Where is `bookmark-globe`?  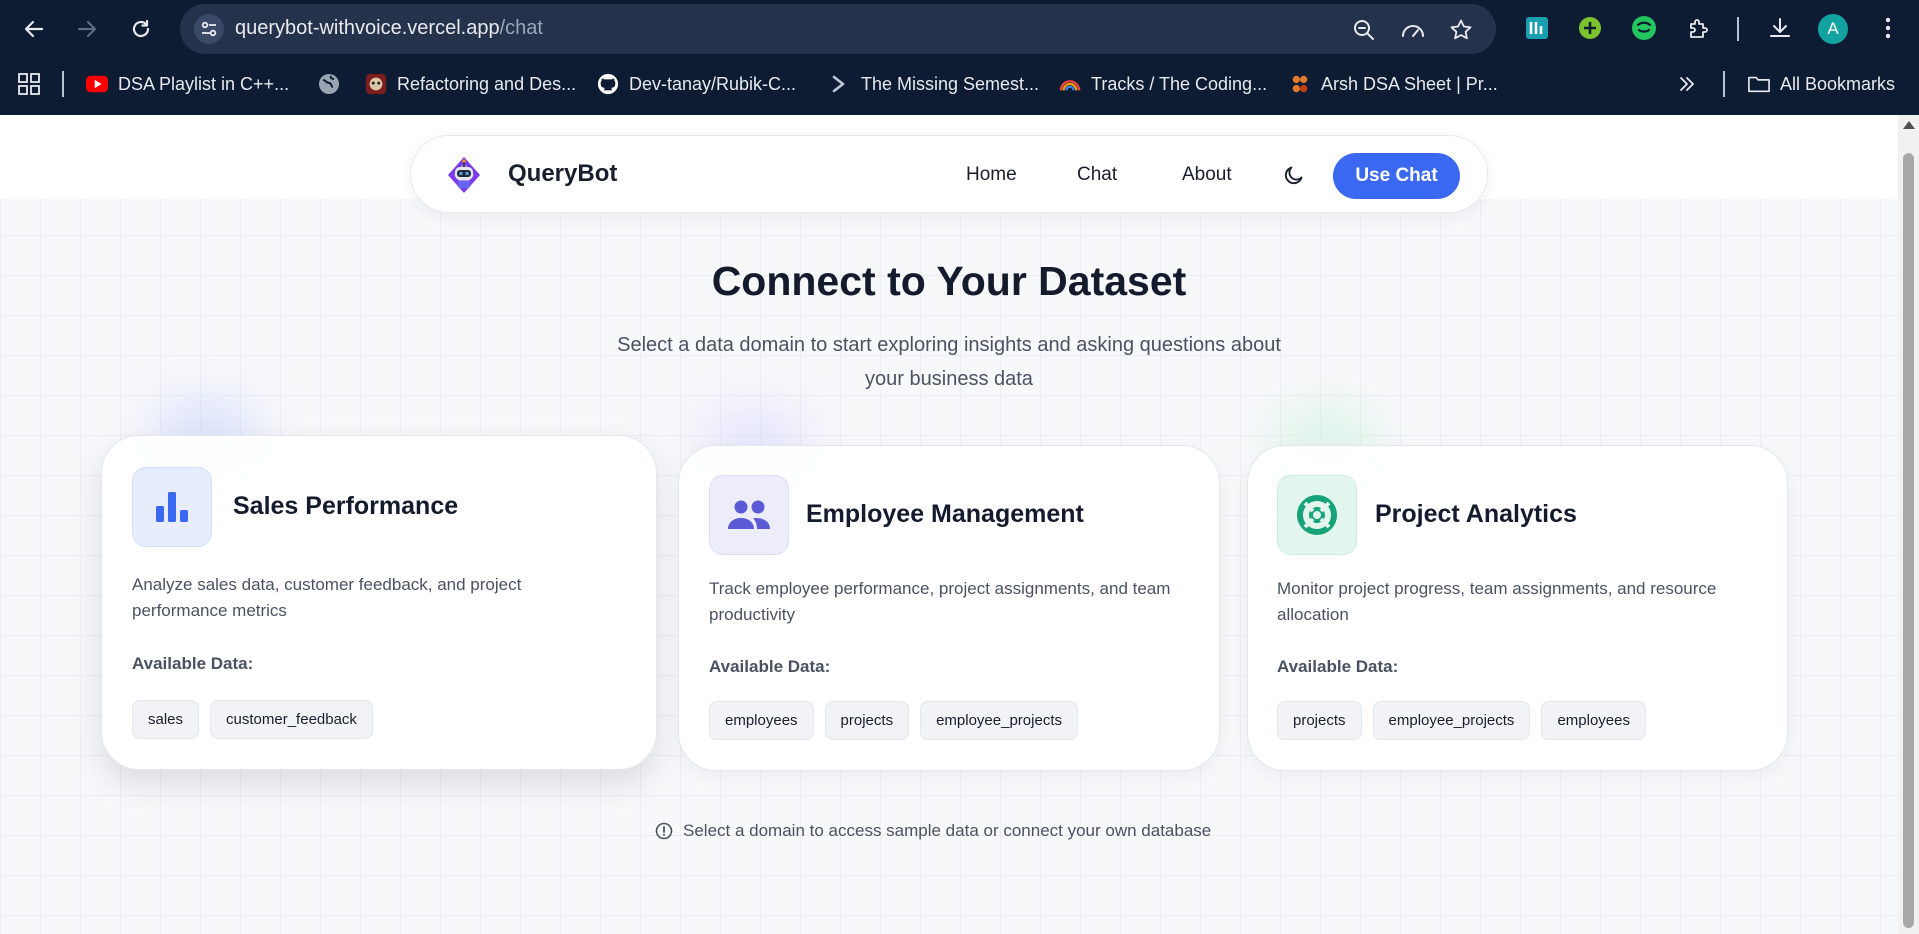
bookmark-globe is located at coordinates (329, 84).